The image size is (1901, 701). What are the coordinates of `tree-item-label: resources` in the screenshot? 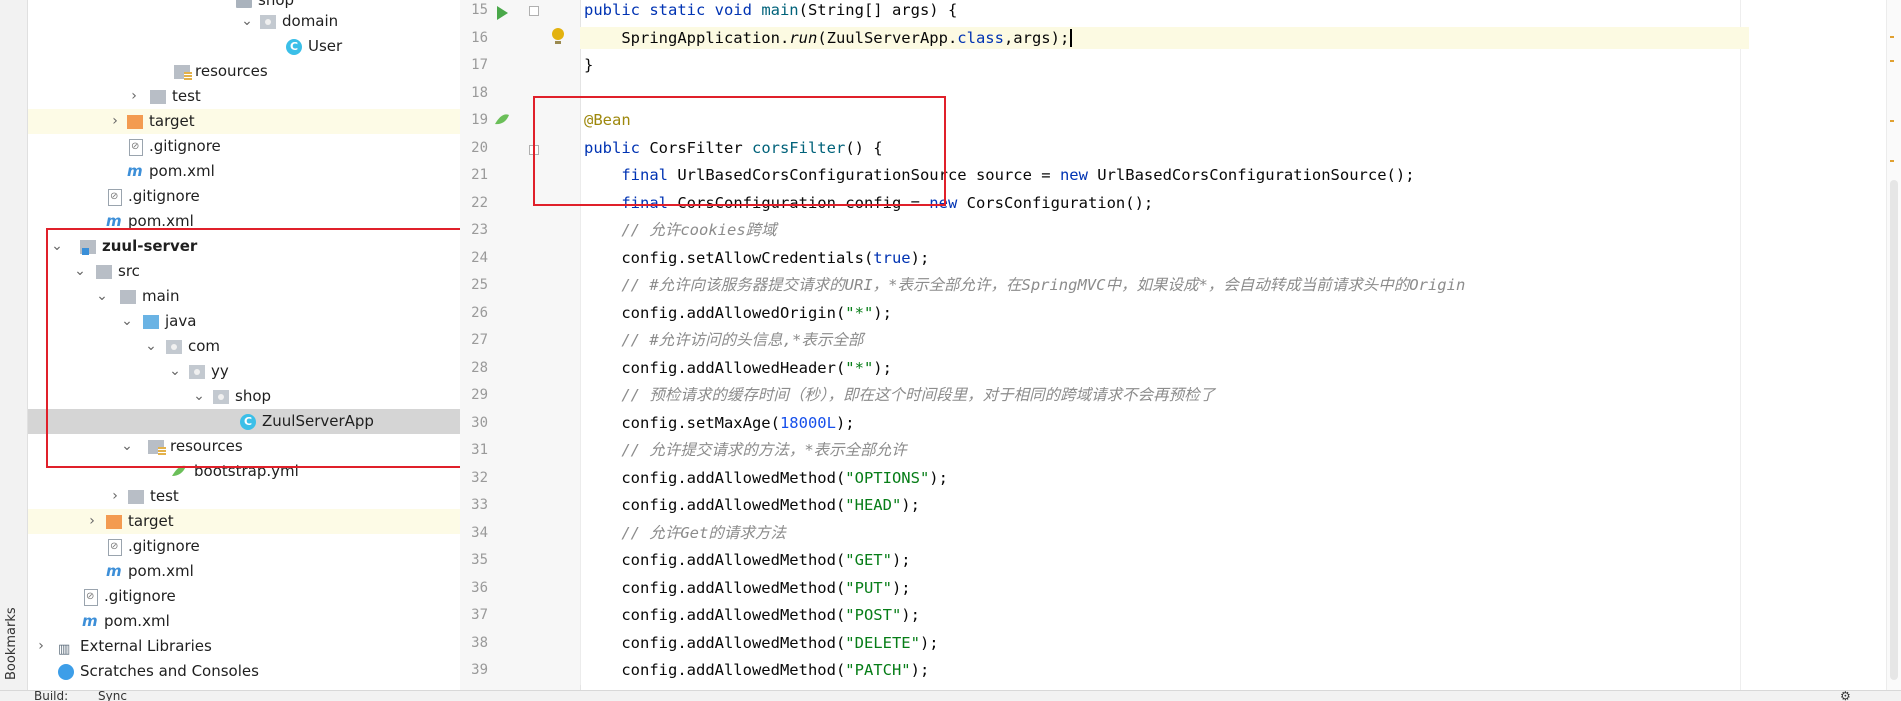 It's located at (231, 71).